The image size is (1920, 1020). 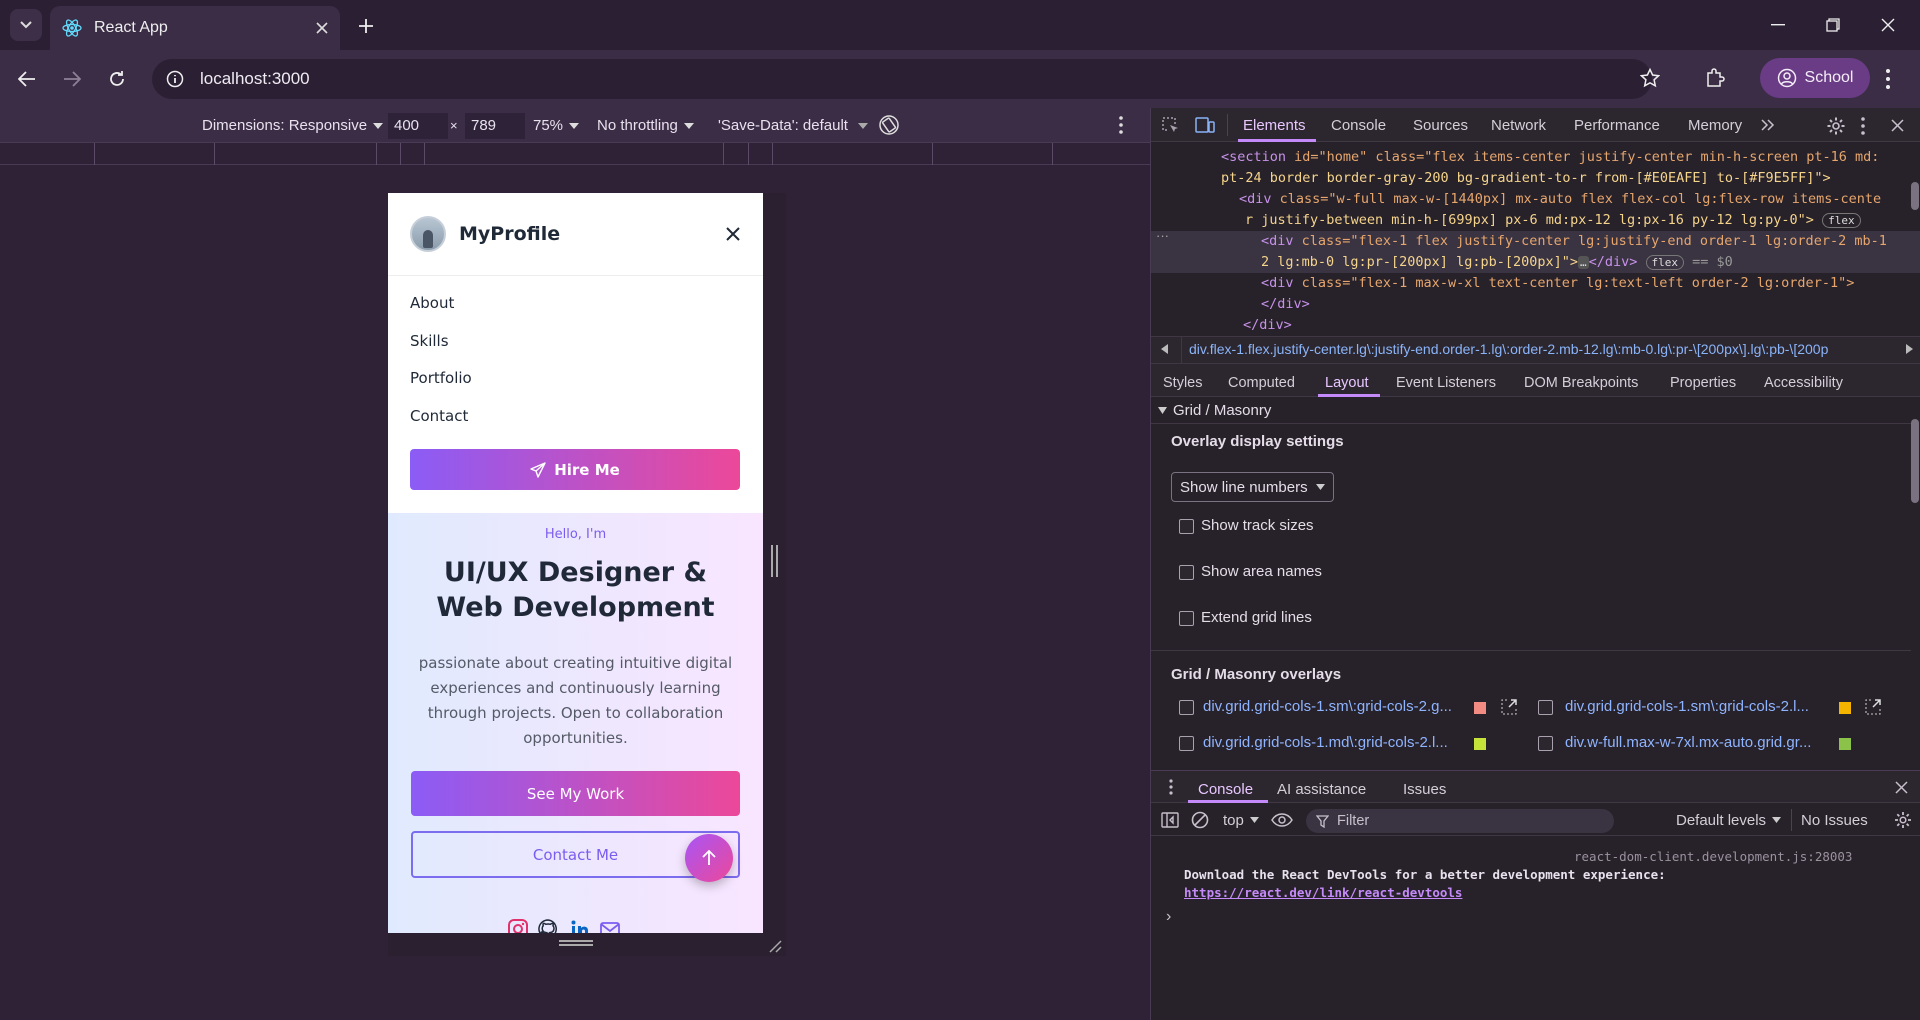 I want to click on drawer-tab-console: Console, so click(x=1225, y=789).